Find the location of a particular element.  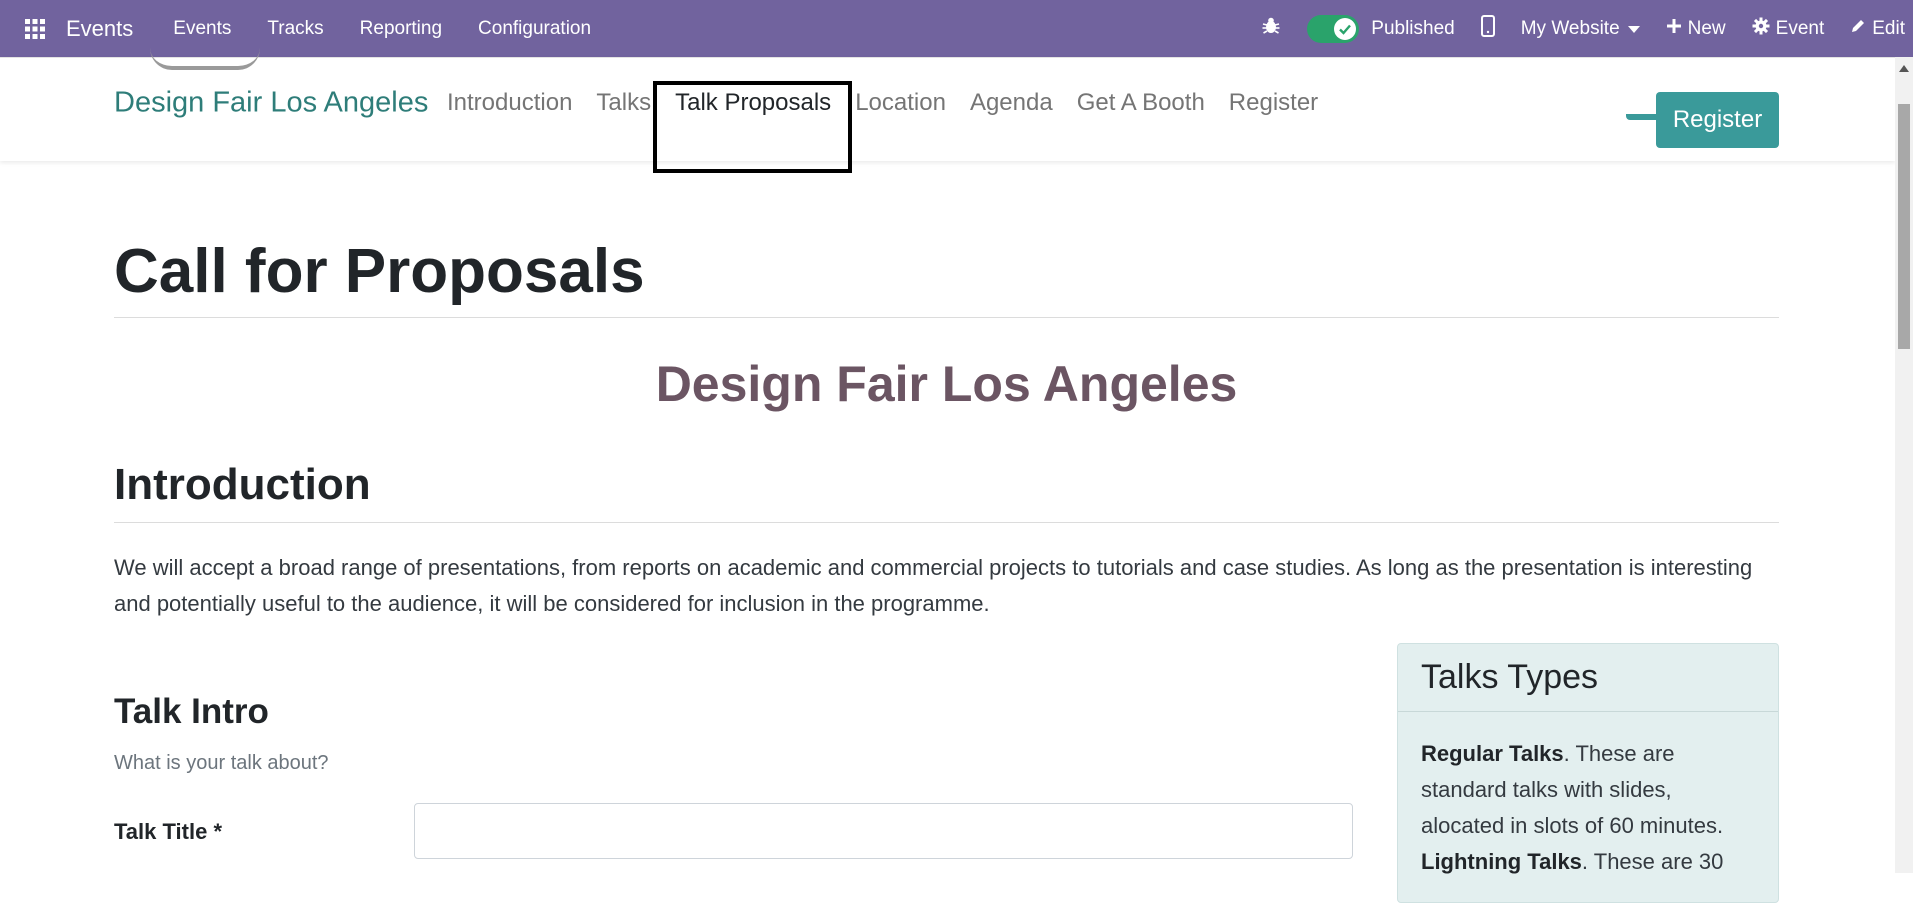

website-switcher: My Website is located at coordinates (1580, 29).